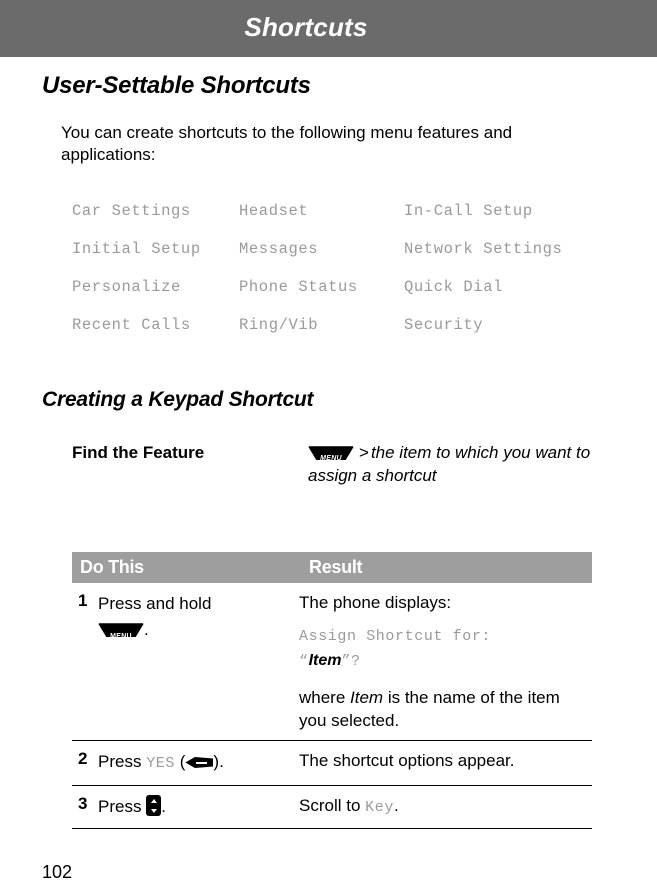 The width and height of the screenshot is (657, 895). I want to click on page-header-title: Shortcuts, so click(306, 27).